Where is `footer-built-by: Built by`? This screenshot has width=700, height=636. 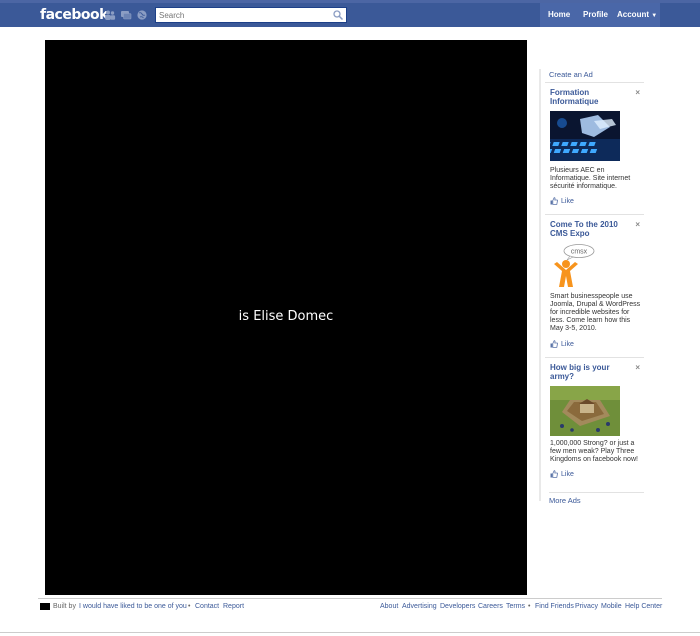
footer-built-by: Built by is located at coordinates (64, 606).